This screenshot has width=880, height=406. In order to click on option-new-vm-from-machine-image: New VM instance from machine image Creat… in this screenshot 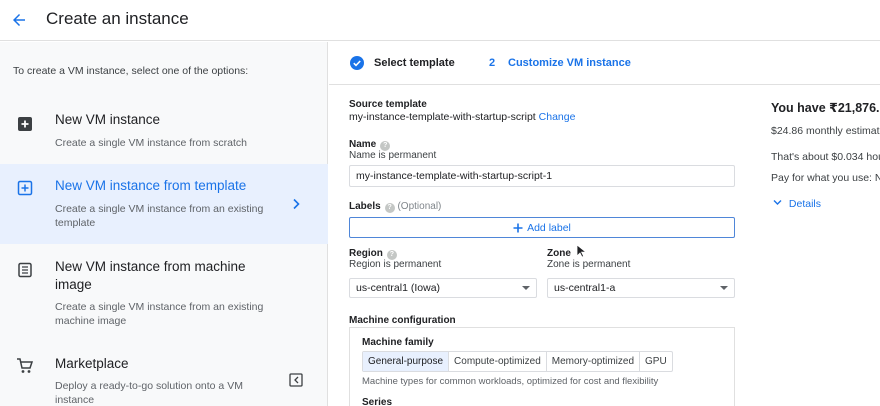, I will do `click(164, 291)`.